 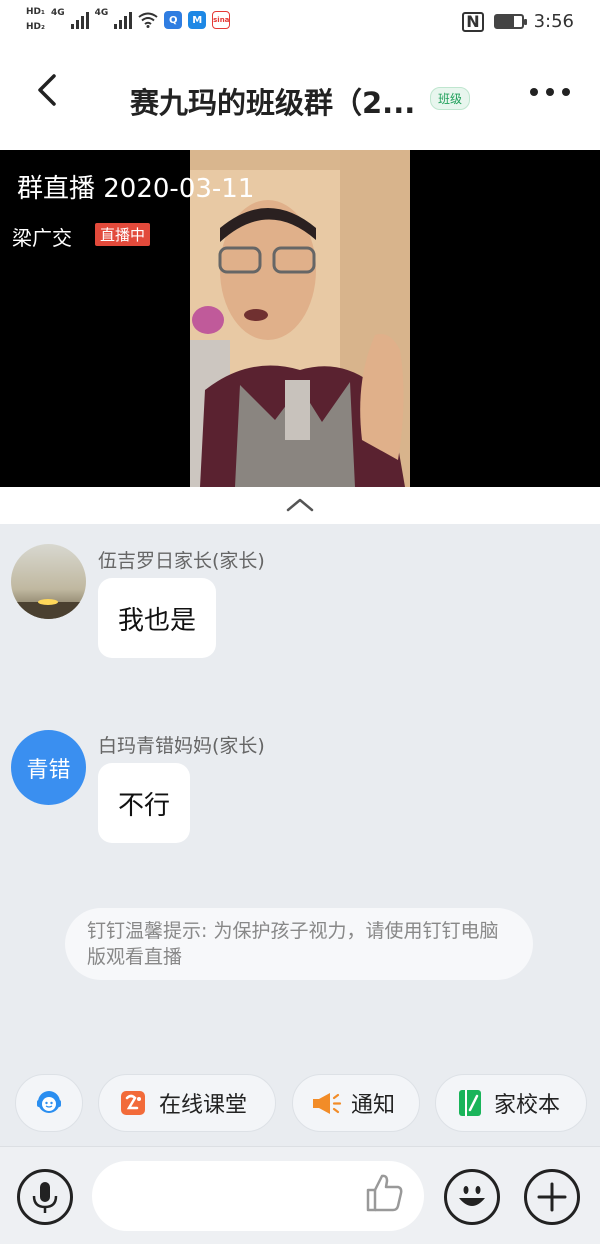 What do you see at coordinates (197, 20) in the screenshot?
I see `mail-notification-icon: M` at bounding box center [197, 20].